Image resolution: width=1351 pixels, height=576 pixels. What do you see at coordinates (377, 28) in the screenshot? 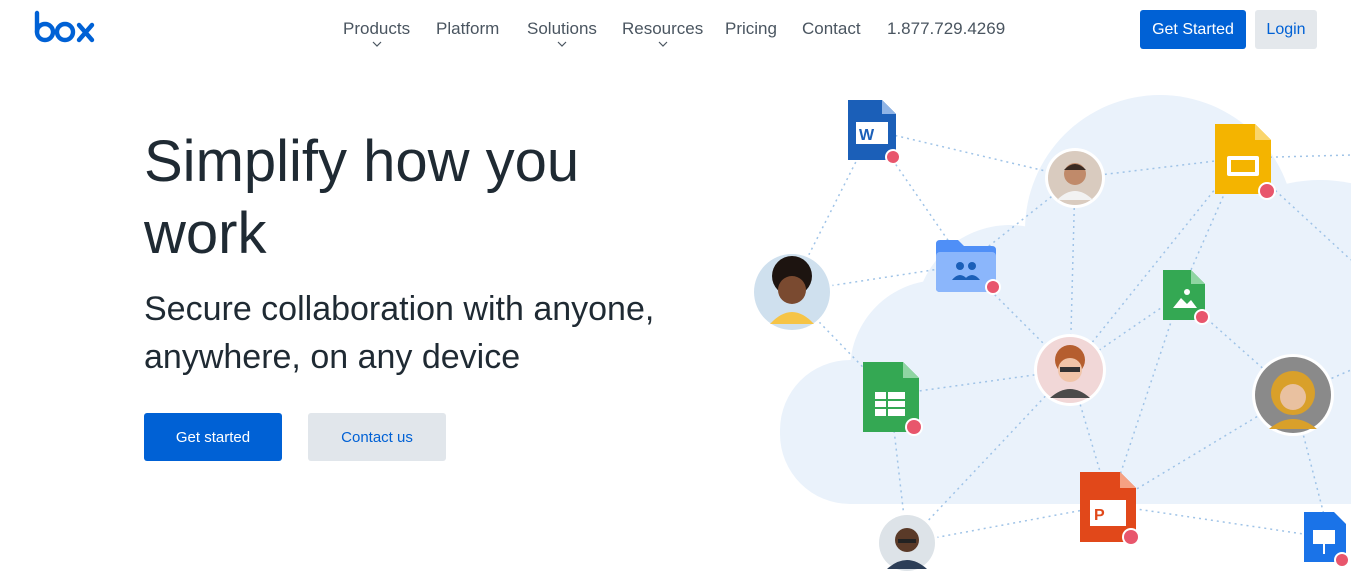
I see `nav-products-label: Products` at bounding box center [377, 28].